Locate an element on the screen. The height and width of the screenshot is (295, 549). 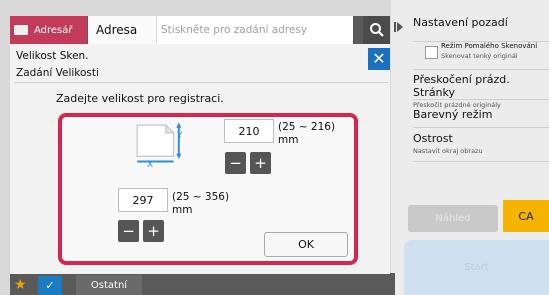
address-book-label: Adresář is located at coordinates (53, 30).